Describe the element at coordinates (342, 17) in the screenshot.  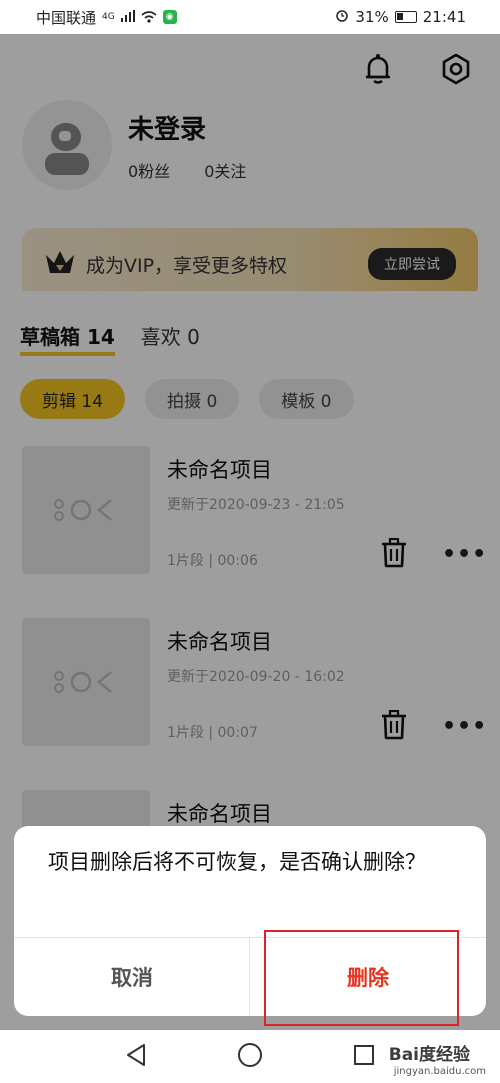
I see `alarm-icon` at that location.